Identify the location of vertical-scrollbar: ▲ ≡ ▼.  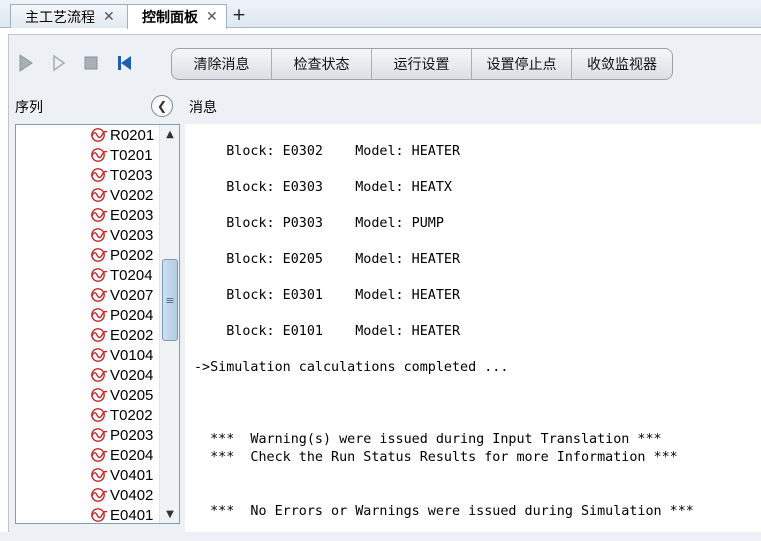
(169, 324).